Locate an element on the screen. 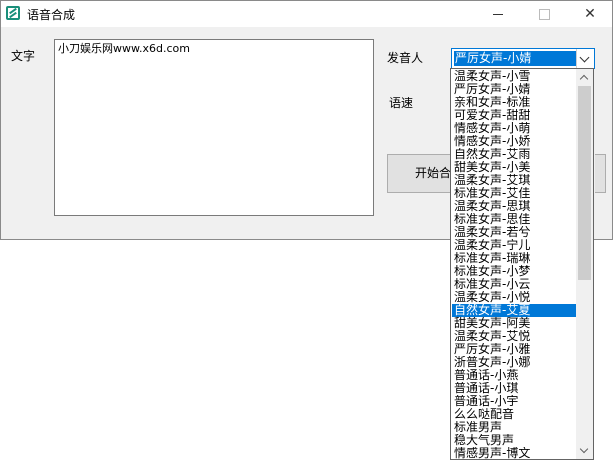 Image resolution: width=613 pixels, height=460 pixels. start-synthesis-button: 开始合成 is located at coordinates (422, 173).